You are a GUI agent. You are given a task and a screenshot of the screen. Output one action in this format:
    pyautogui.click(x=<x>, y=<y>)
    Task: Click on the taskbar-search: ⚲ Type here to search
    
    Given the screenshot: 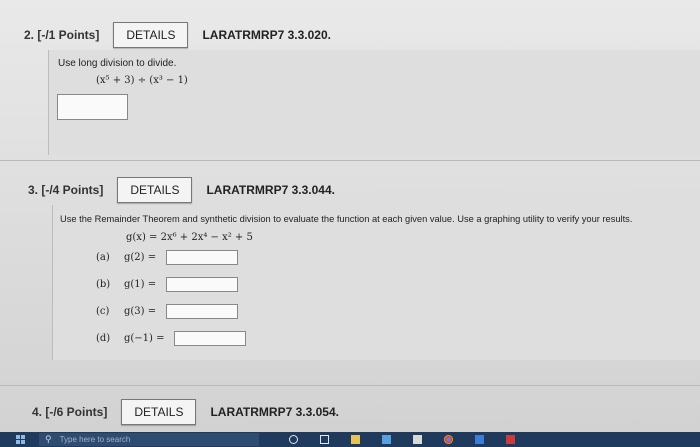 What is the action you would take?
    pyautogui.click(x=149, y=439)
    